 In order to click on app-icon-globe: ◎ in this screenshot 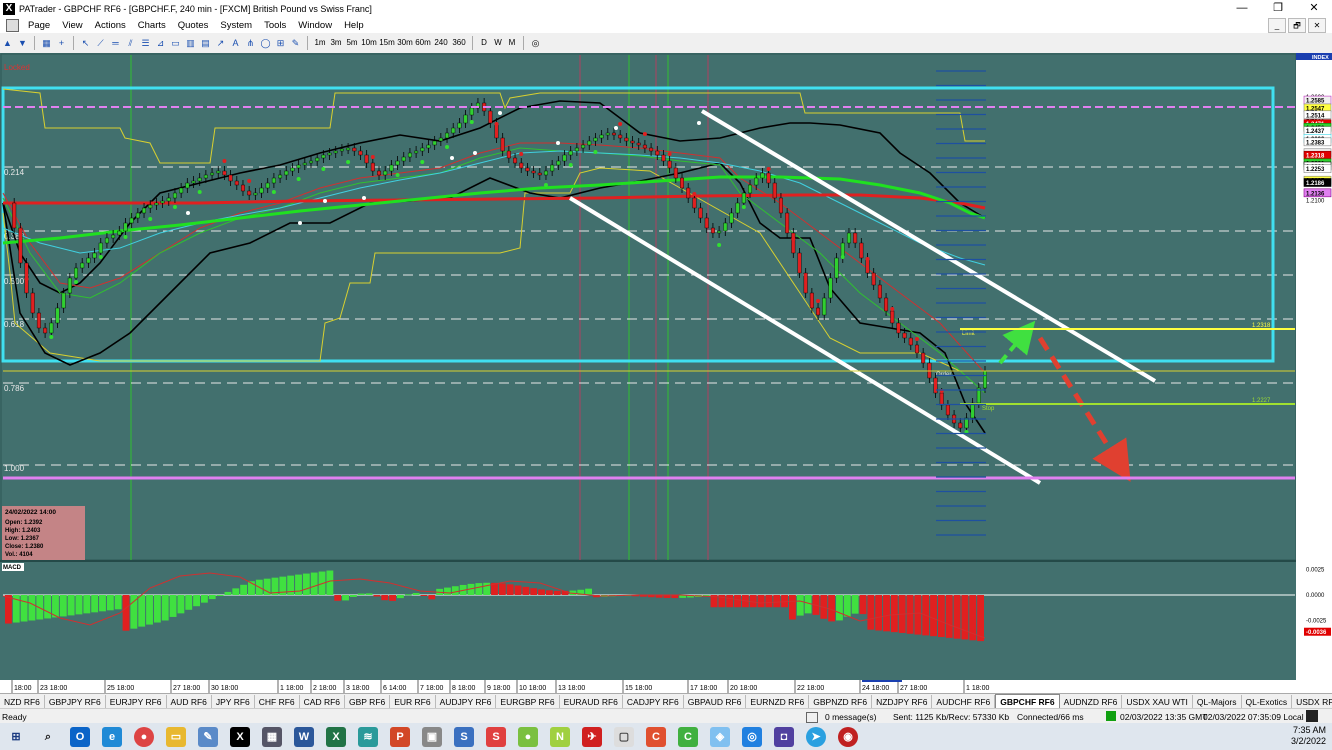, I will do `click(752, 736)`.